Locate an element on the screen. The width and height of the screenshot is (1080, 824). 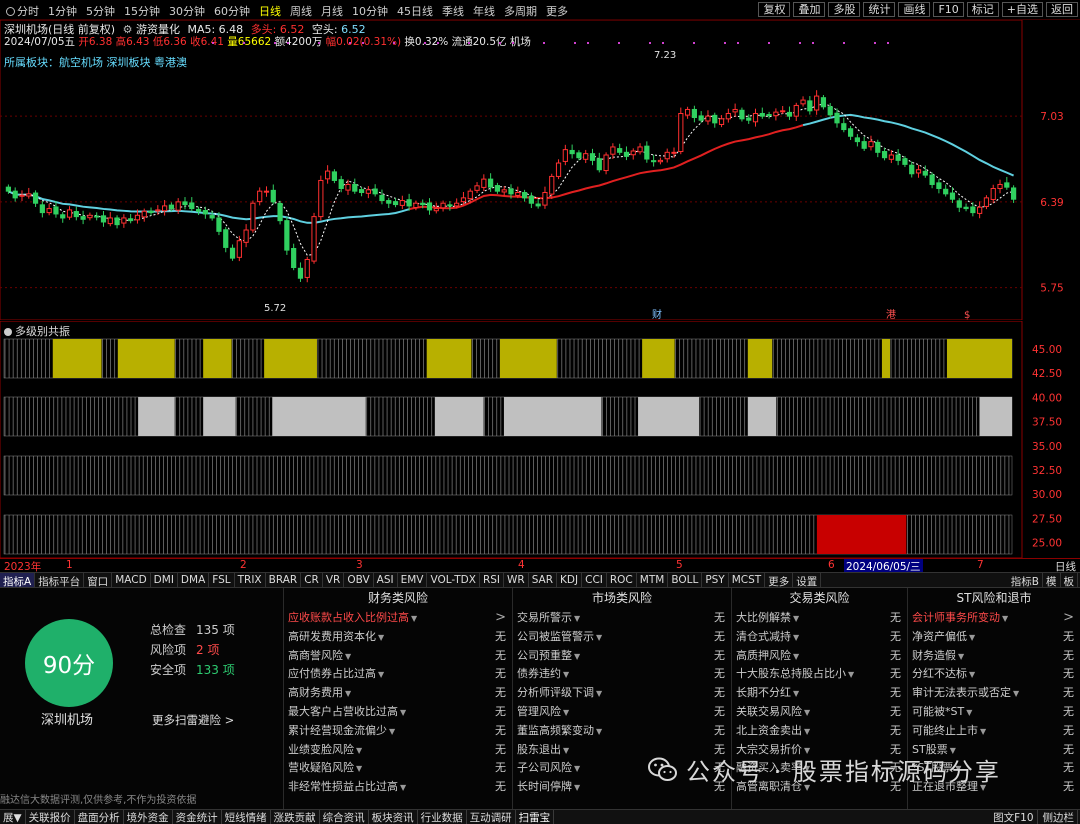
period-tab: 30分钟 is located at coordinates (187, 11).